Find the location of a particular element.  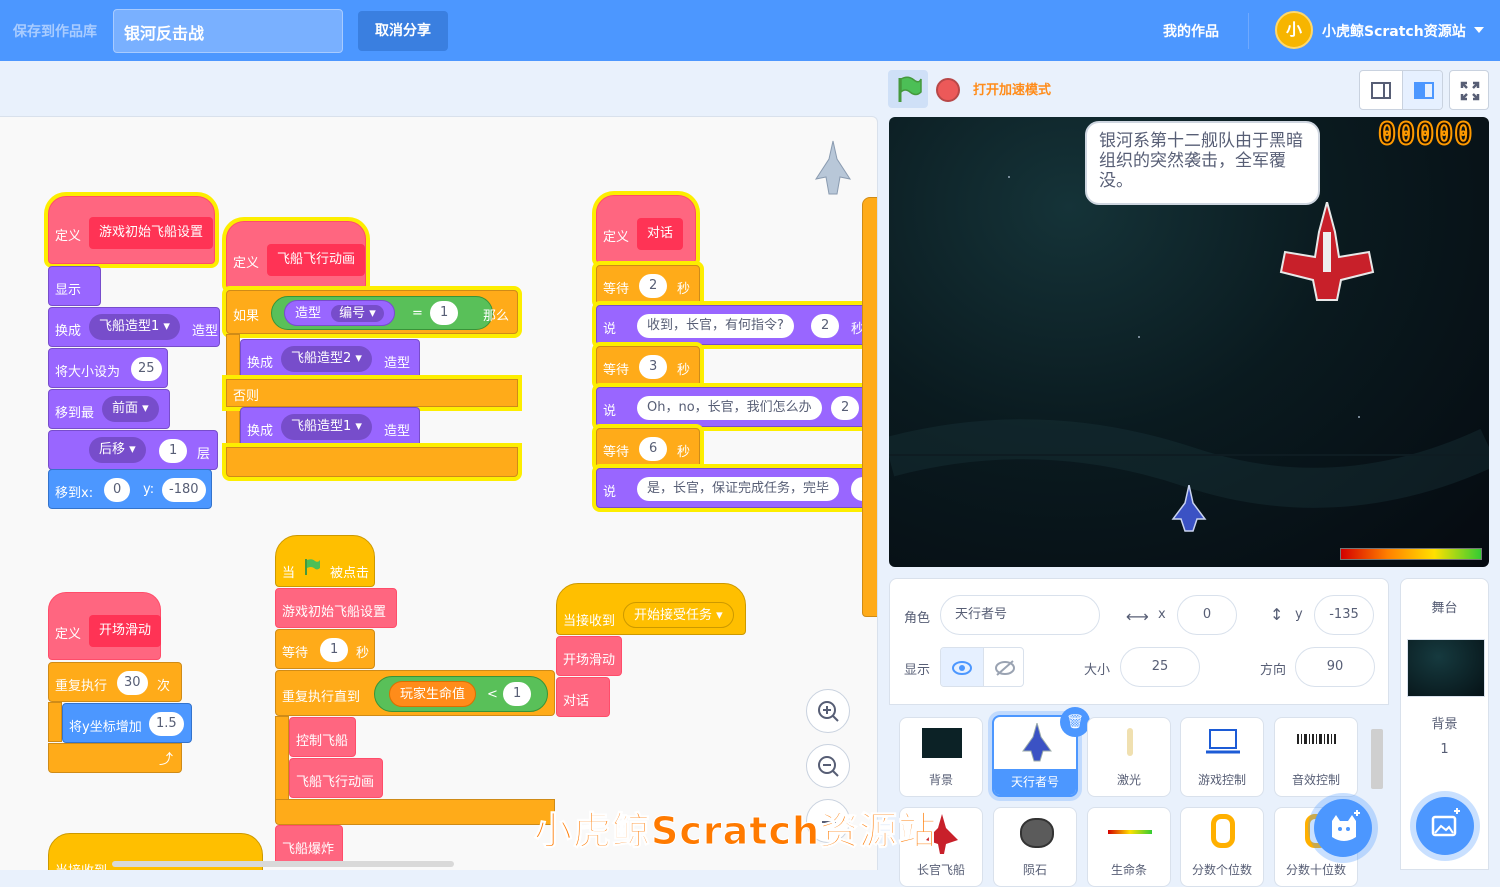

wait-block-4: 等待 1 秒 is located at coordinates (325, 649).